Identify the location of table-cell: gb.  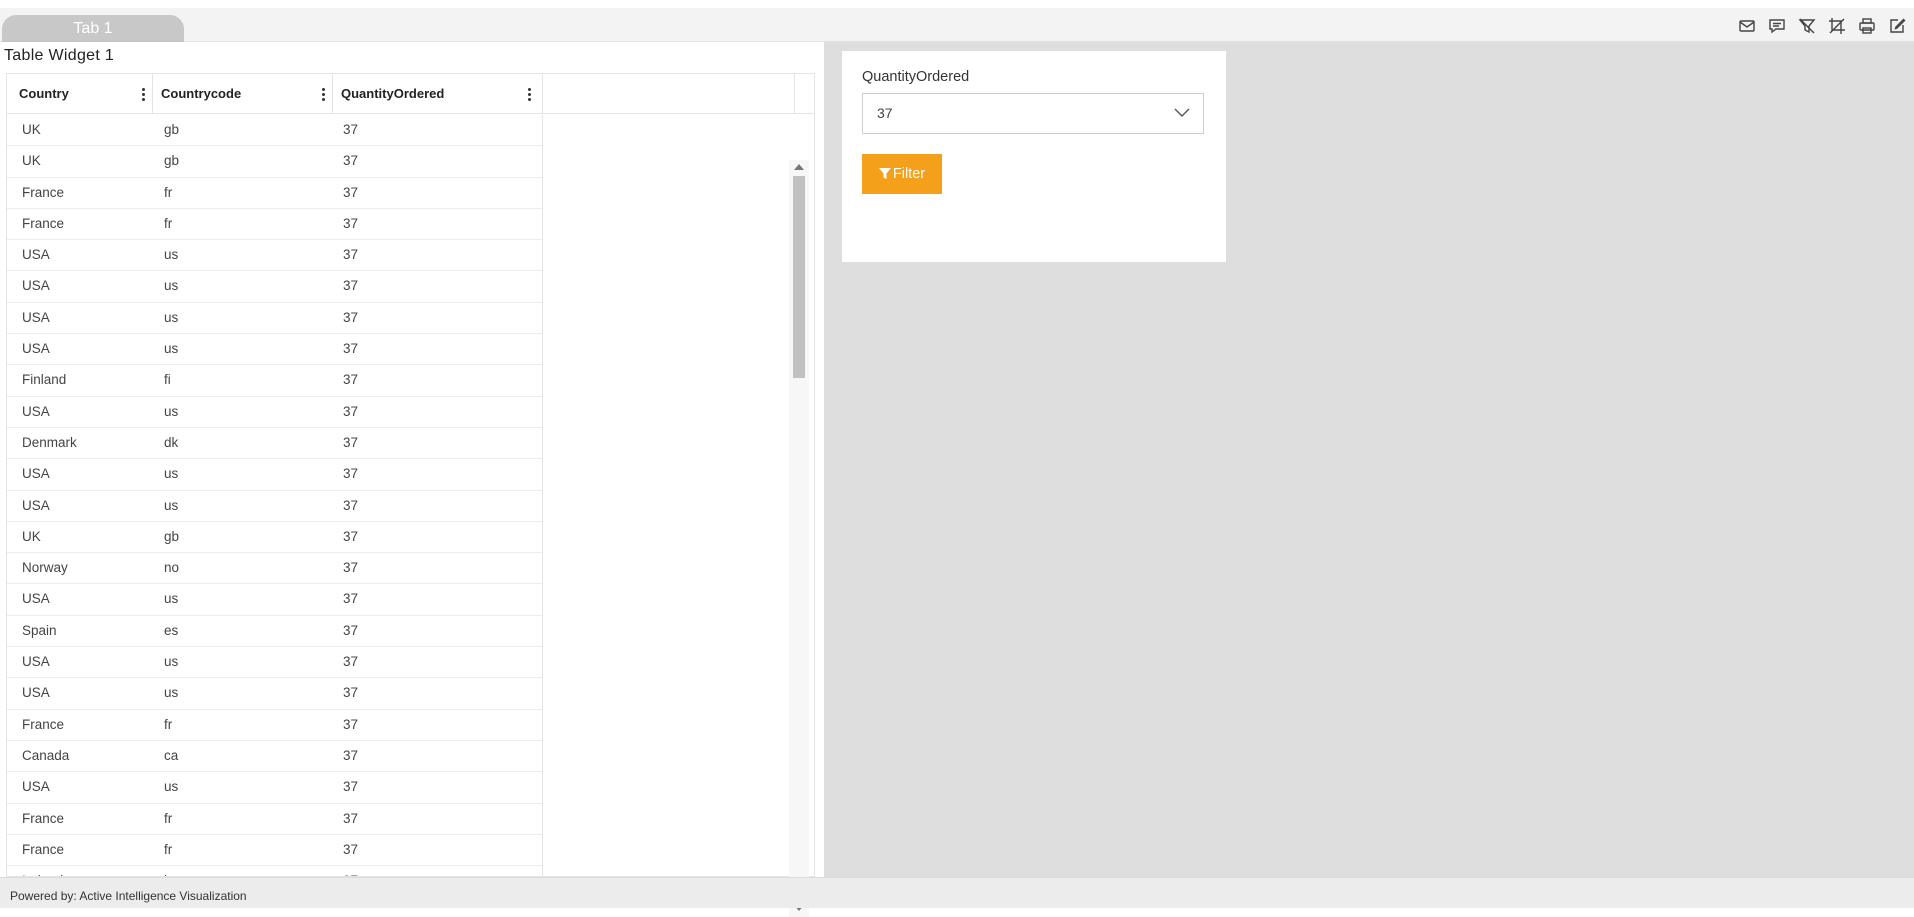
(172, 129).